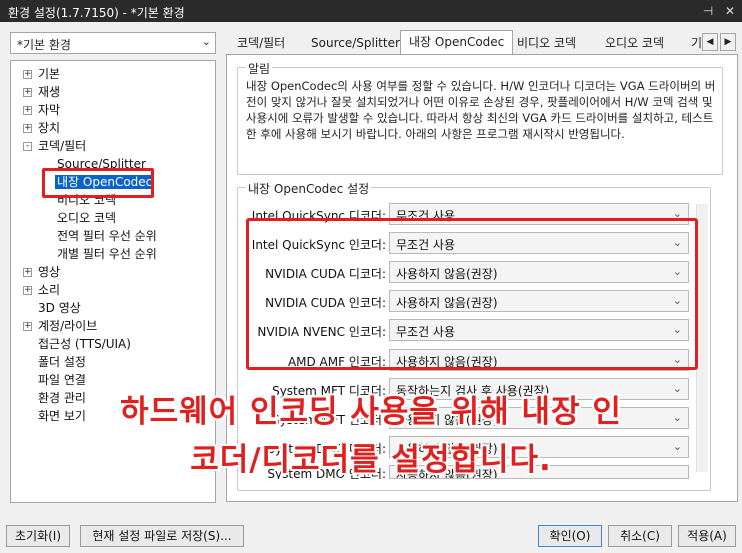 The height and width of the screenshot is (553, 742). I want to click on profile-dropdown: *기본 환경 ⌄, so click(113, 43).